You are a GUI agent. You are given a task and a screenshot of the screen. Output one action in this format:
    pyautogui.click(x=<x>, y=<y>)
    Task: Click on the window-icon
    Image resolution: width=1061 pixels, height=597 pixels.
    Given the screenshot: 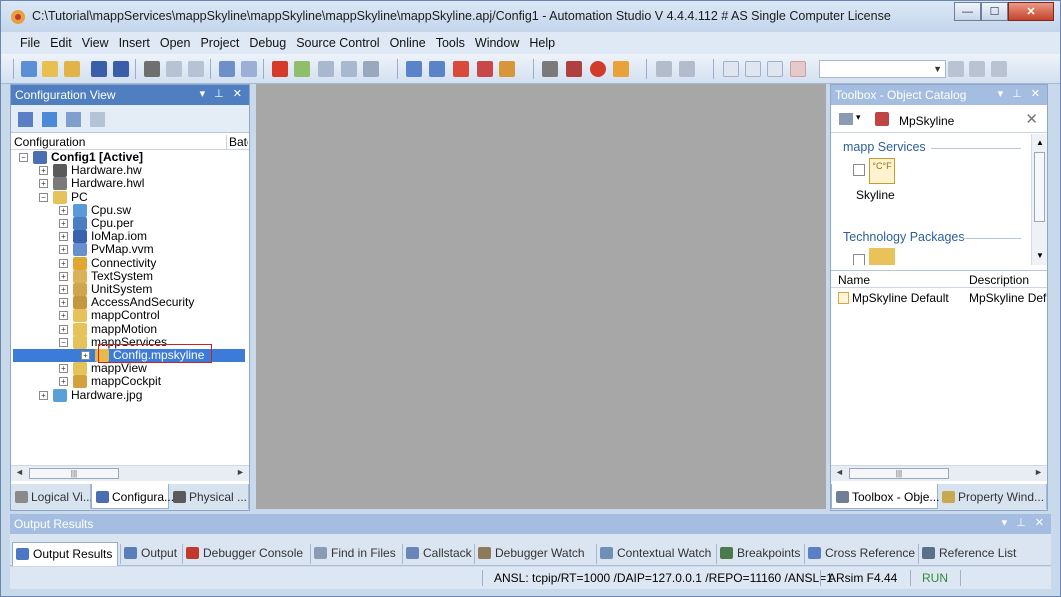 What is the action you would take?
    pyautogui.click(x=731, y=69)
    